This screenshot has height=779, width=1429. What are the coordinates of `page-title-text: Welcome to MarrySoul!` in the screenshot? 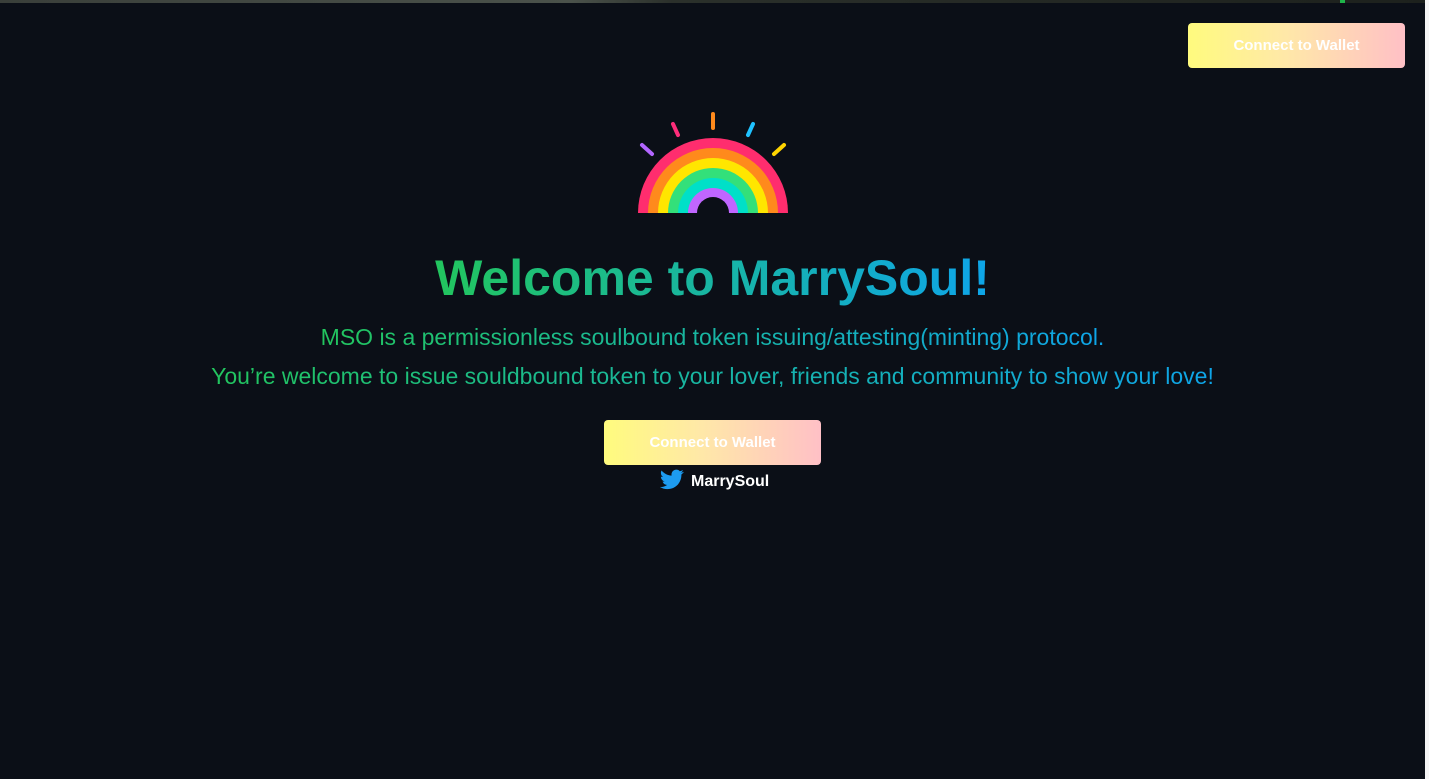 It's located at (712, 278).